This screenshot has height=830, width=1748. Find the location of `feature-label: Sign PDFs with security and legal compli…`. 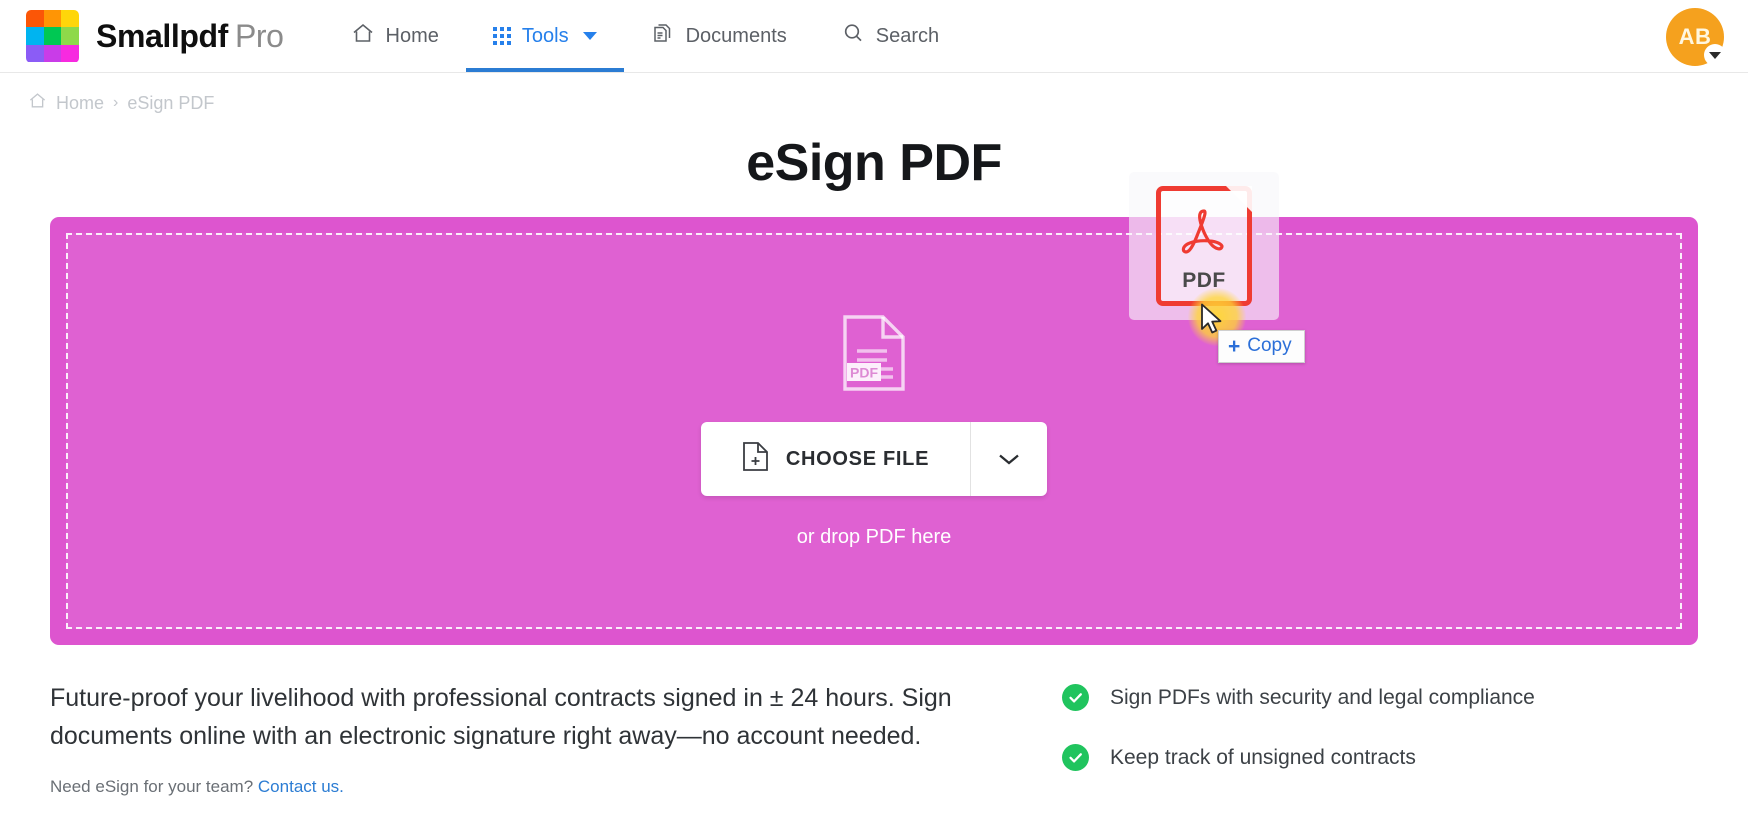

feature-label: Sign PDFs with security and legal compli… is located at coordinates (1322, 697).